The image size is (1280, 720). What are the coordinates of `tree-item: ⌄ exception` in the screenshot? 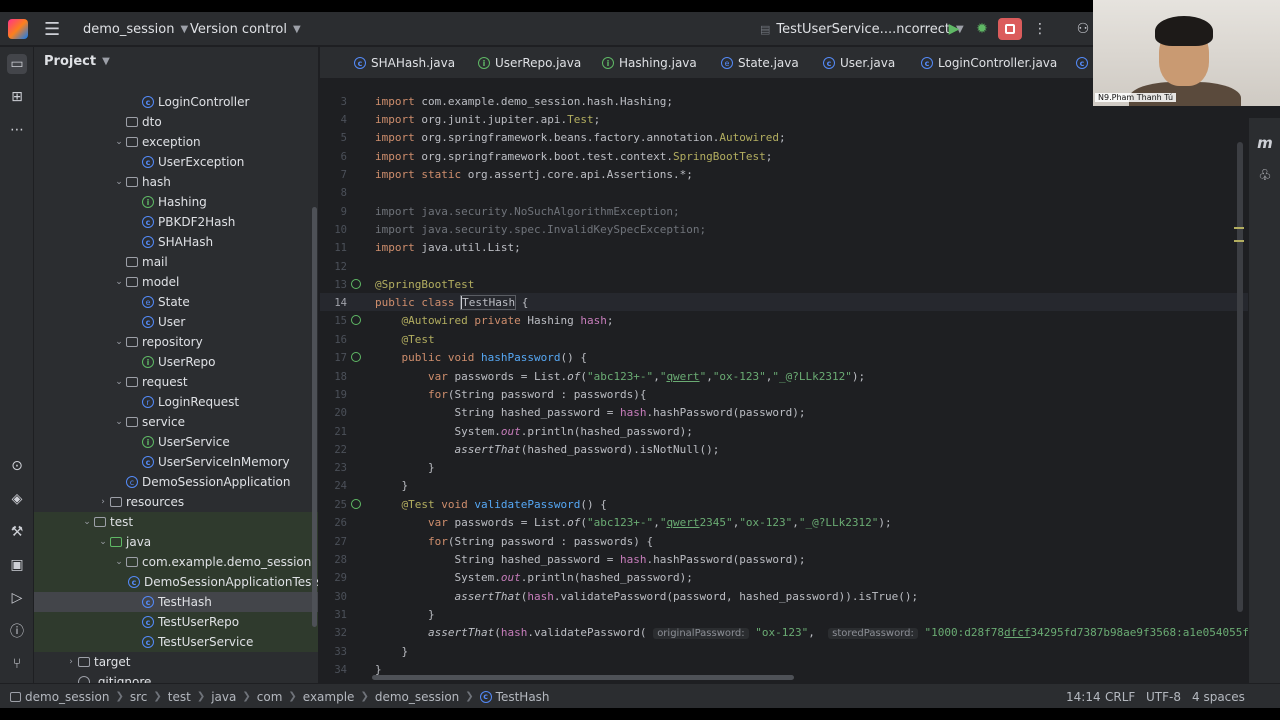 It's located at (176, 142).